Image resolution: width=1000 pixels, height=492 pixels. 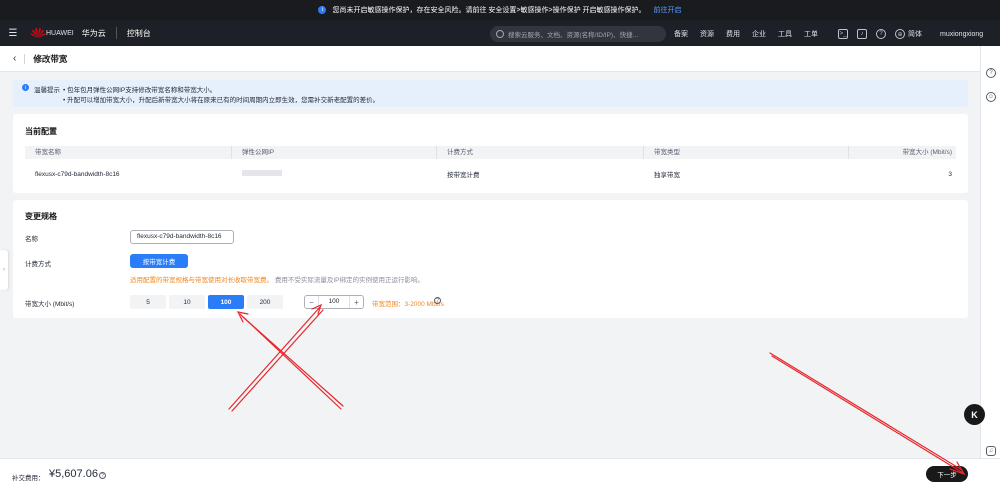 I want to click on decrement-button: −, so click(x=311, y=302).